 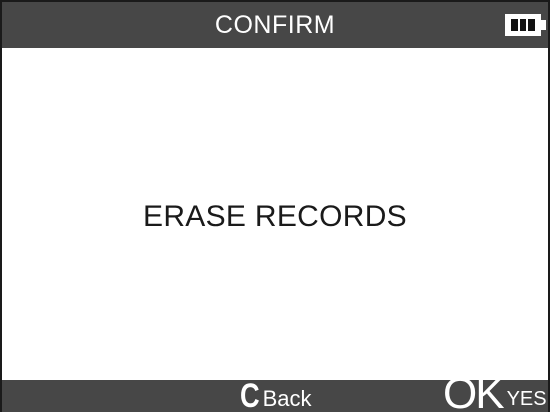 I want to click on ok-key-icon: OK, so click(x=474, y=393).